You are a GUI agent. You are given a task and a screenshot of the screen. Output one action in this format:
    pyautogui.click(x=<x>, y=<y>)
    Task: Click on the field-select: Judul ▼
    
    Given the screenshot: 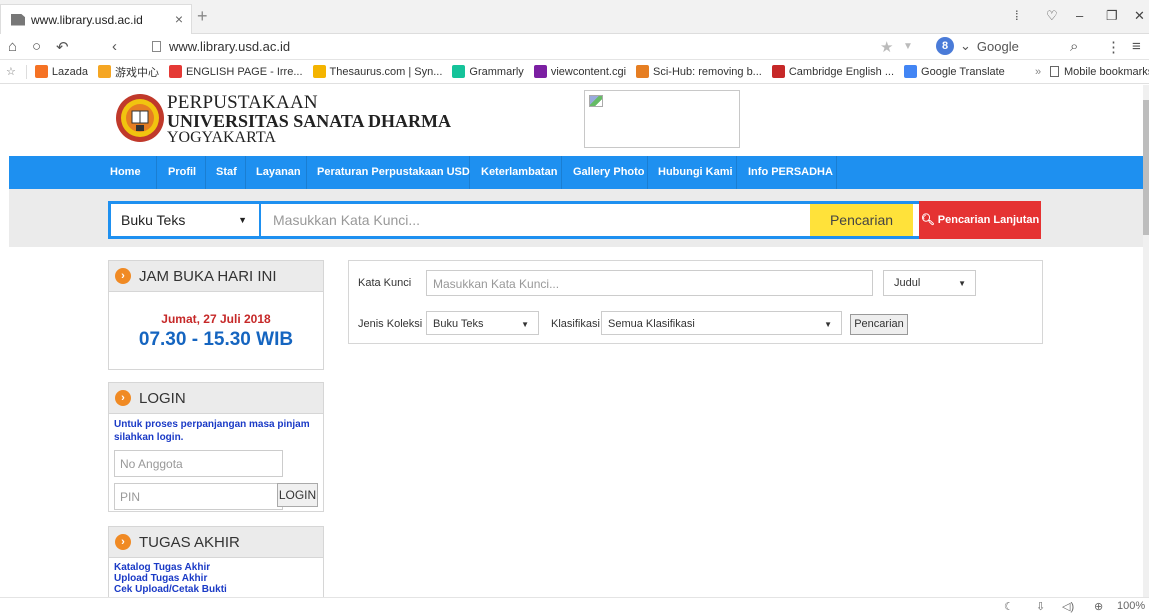 What is the action you would take?
    pyautogui.click(x=929, y=283)
    